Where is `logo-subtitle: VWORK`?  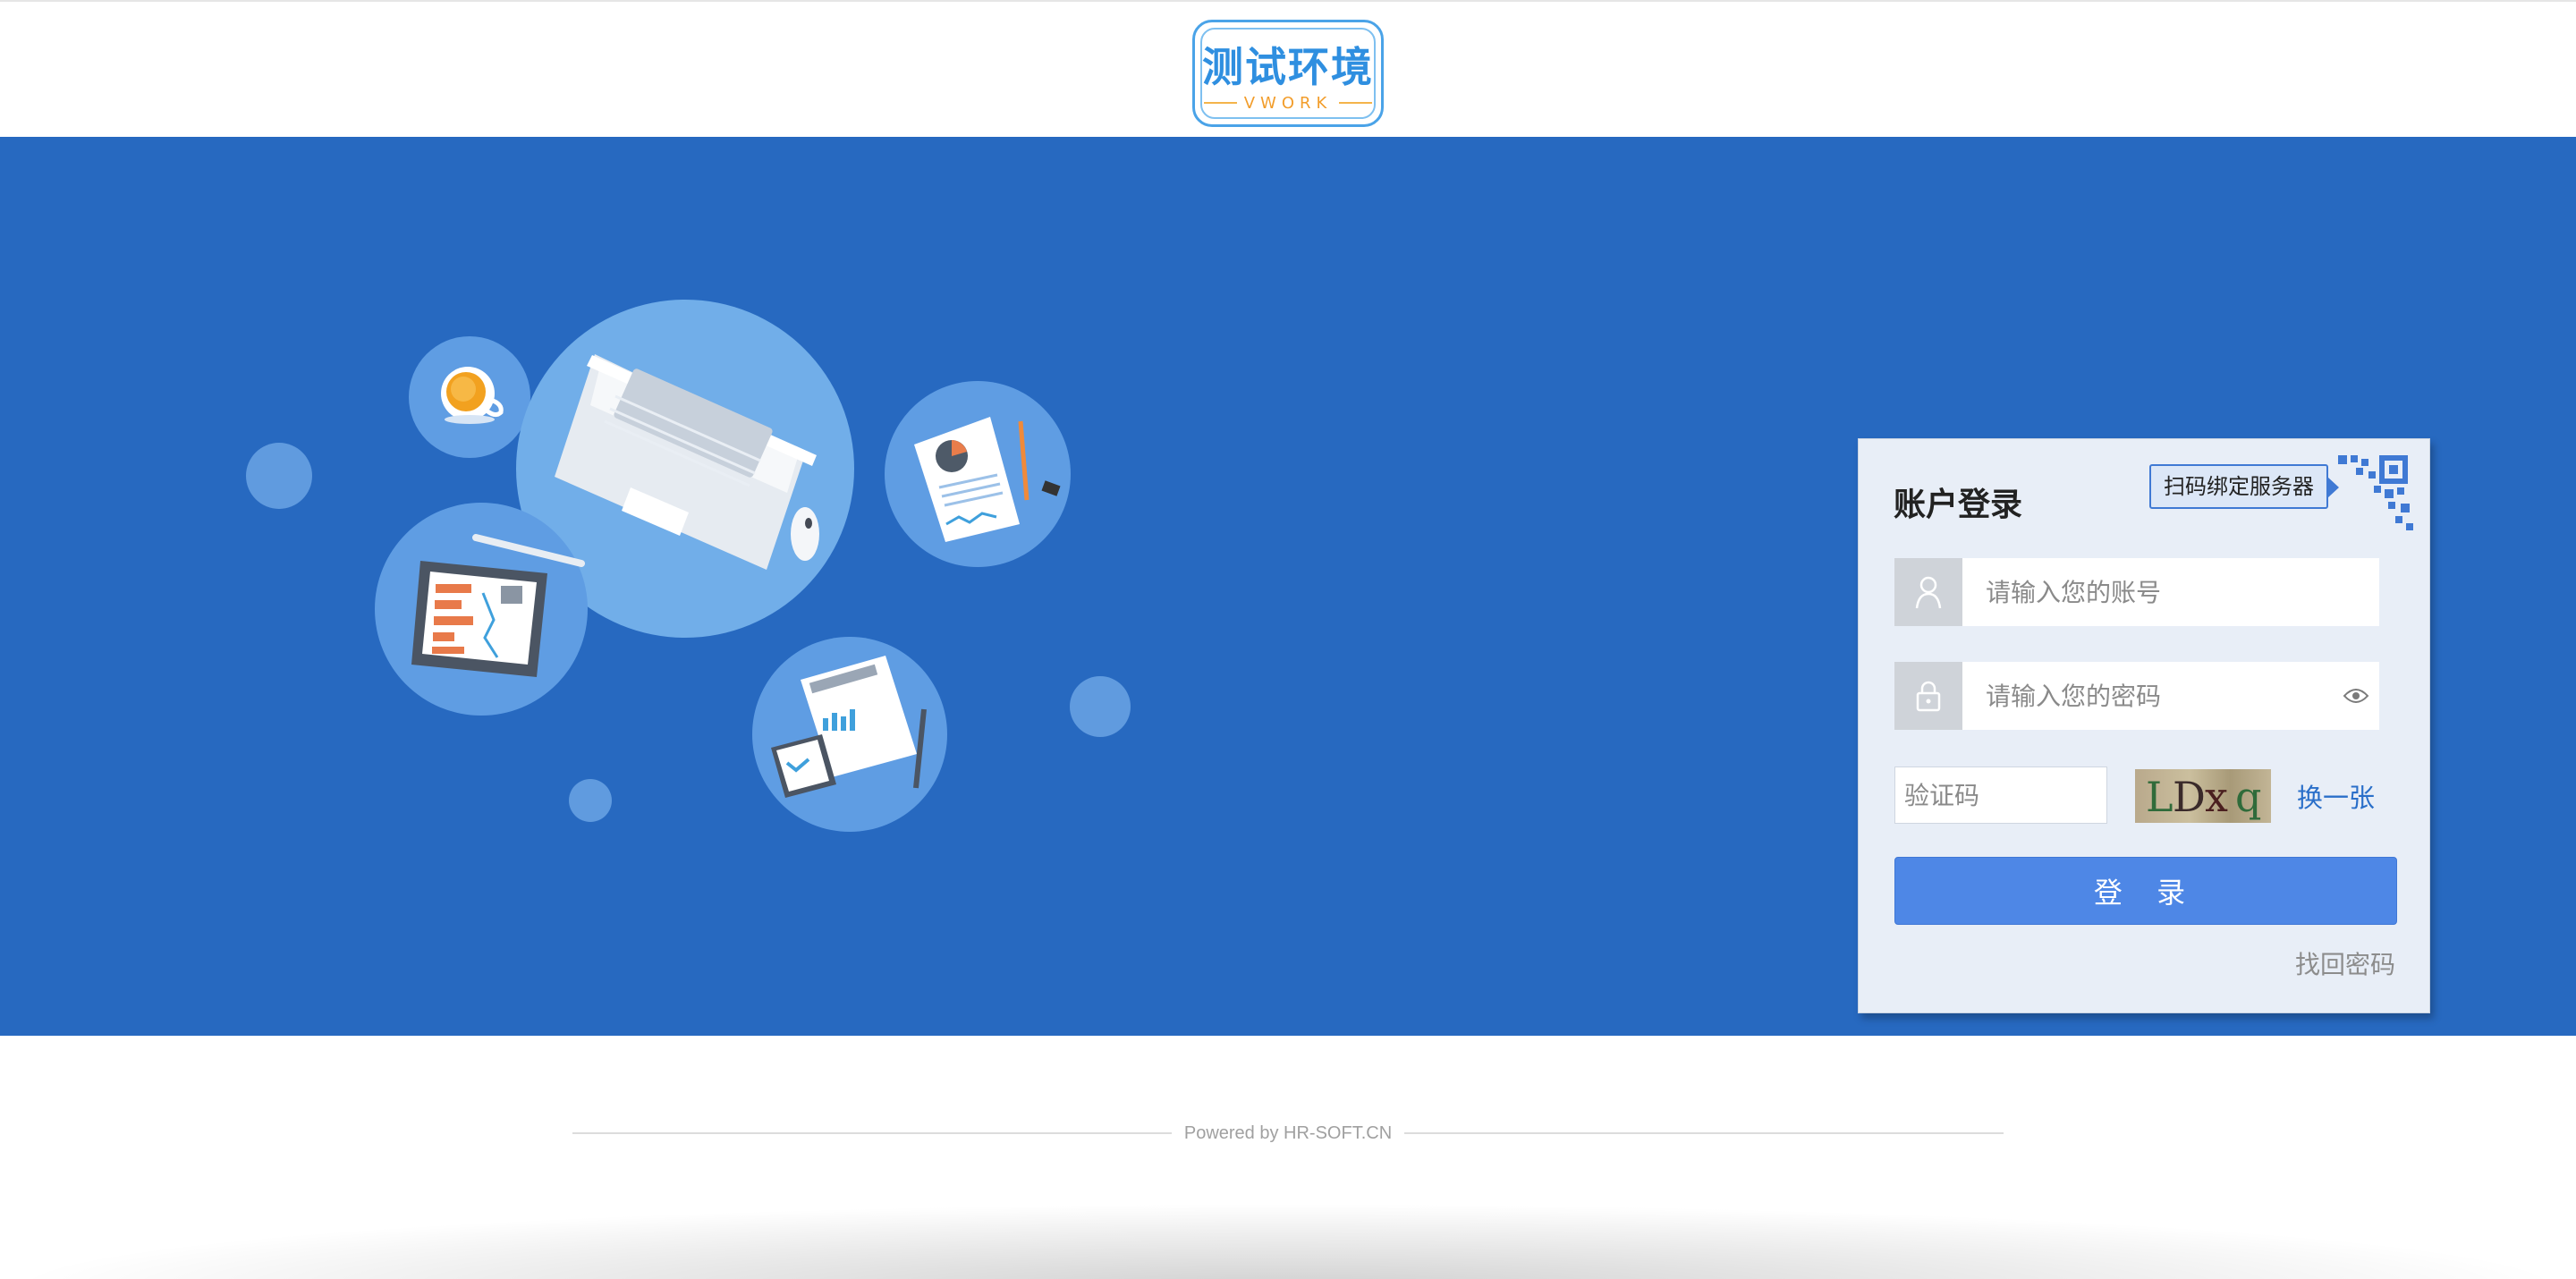 logo-subtitle: VWORK is located at coordinates (1288, 103).